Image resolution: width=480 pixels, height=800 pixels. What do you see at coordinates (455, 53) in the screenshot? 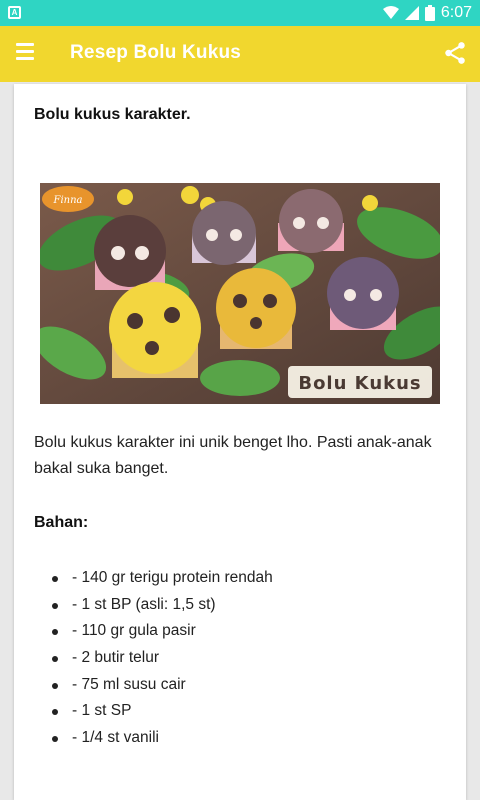
I see `share-icon` at bounding box center [455, 53].